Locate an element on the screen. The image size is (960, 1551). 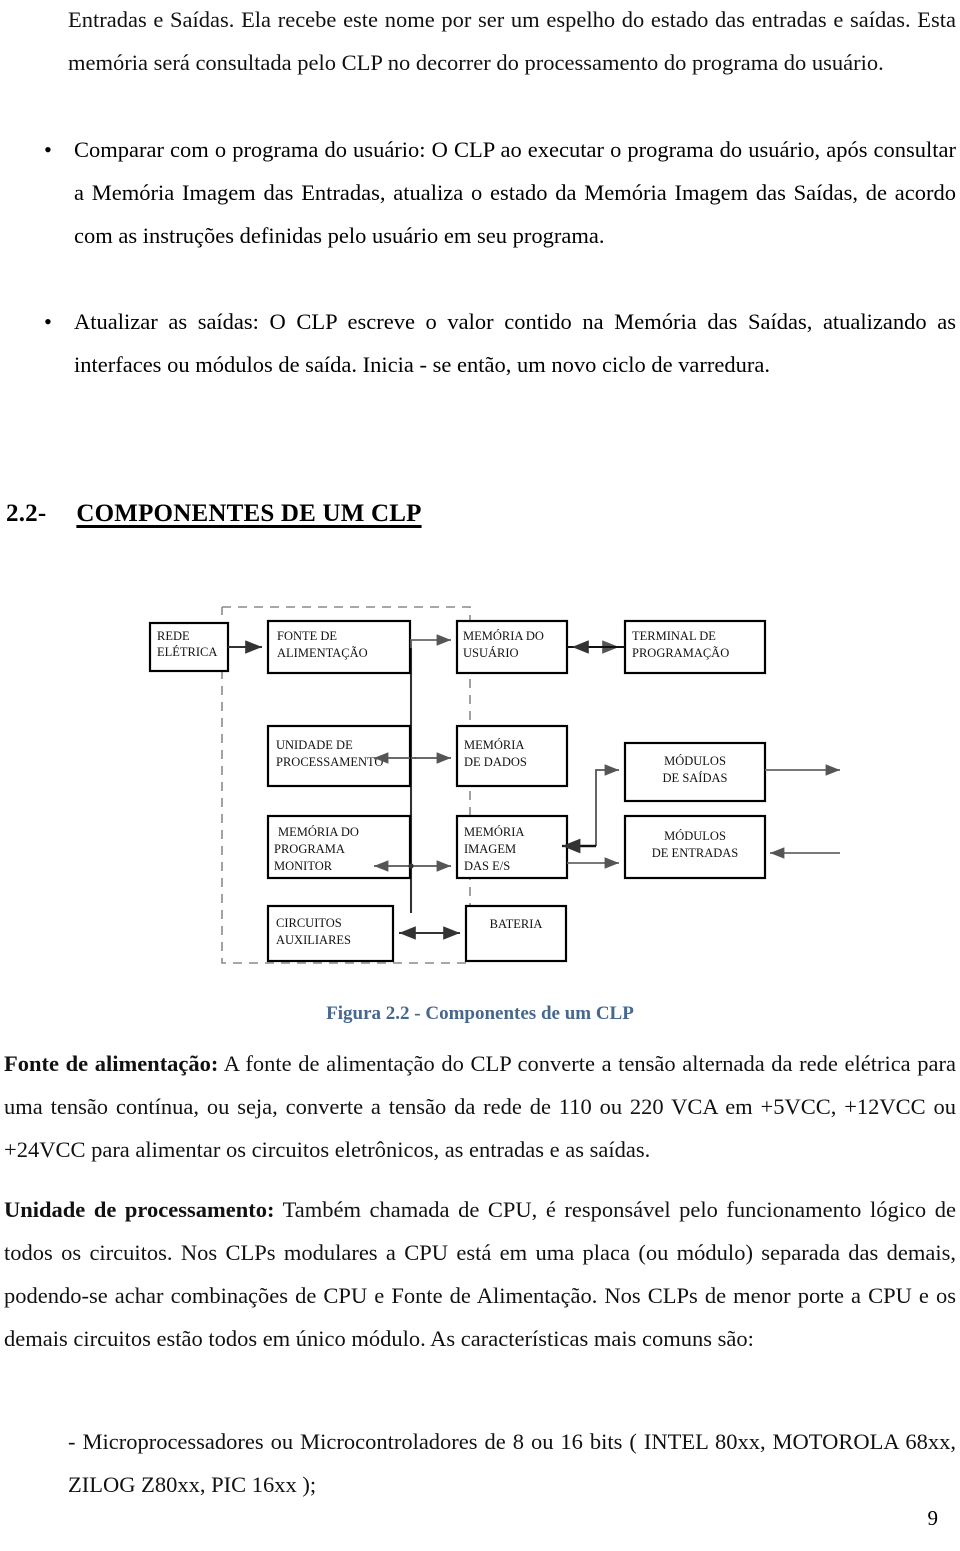
box-modulos-saidas-line-0: MÓDULOS is located at coordinates (695, 761).